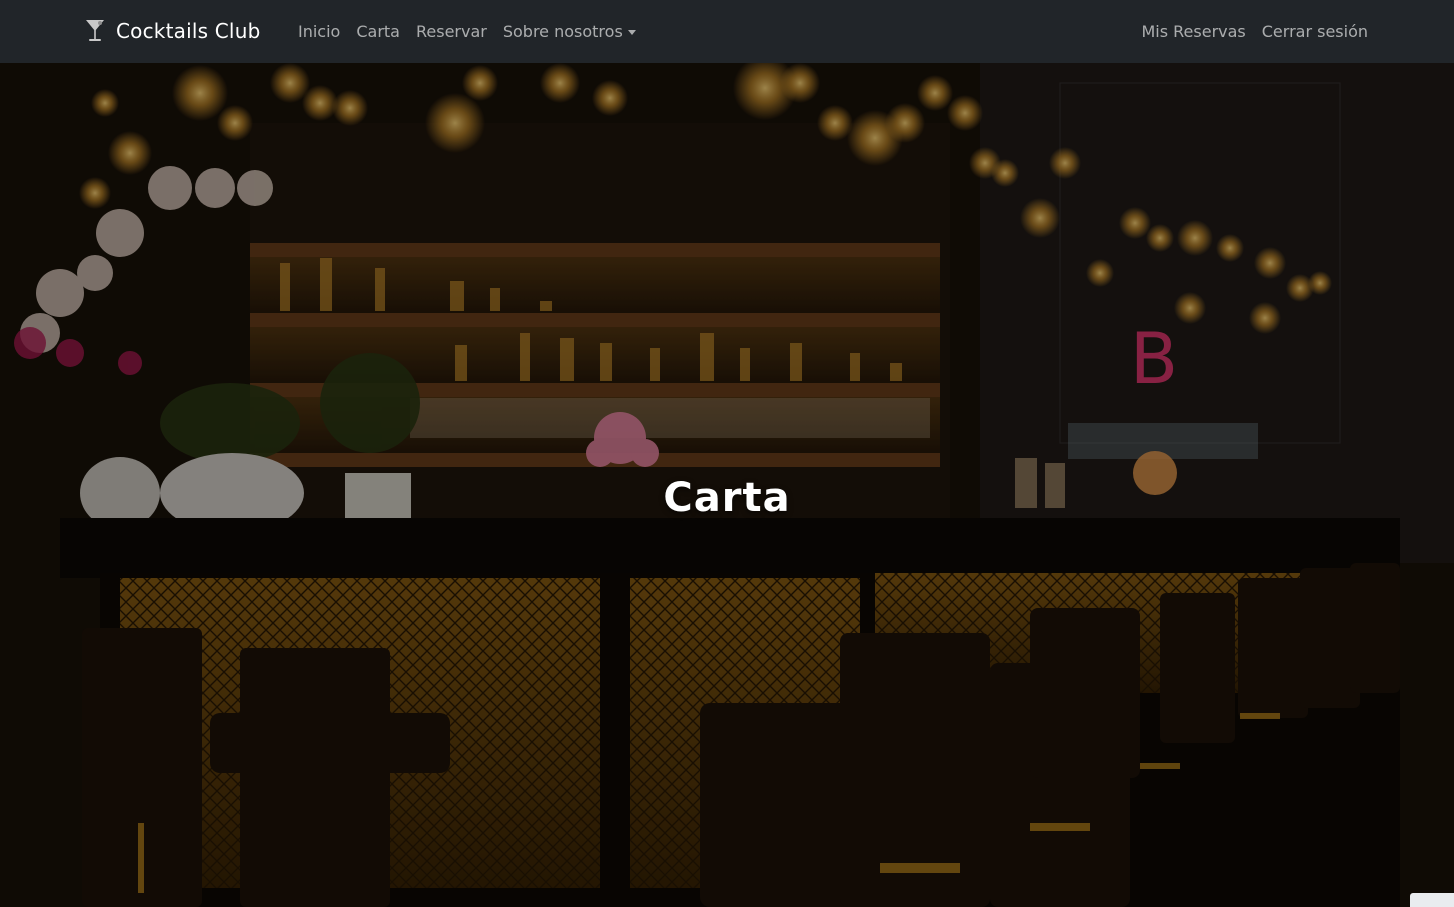 The image size is (1454, 907). Describe the element at coordinates (378, 31) in the screenshot. I see `nav-link-carta: Carta` at that location.